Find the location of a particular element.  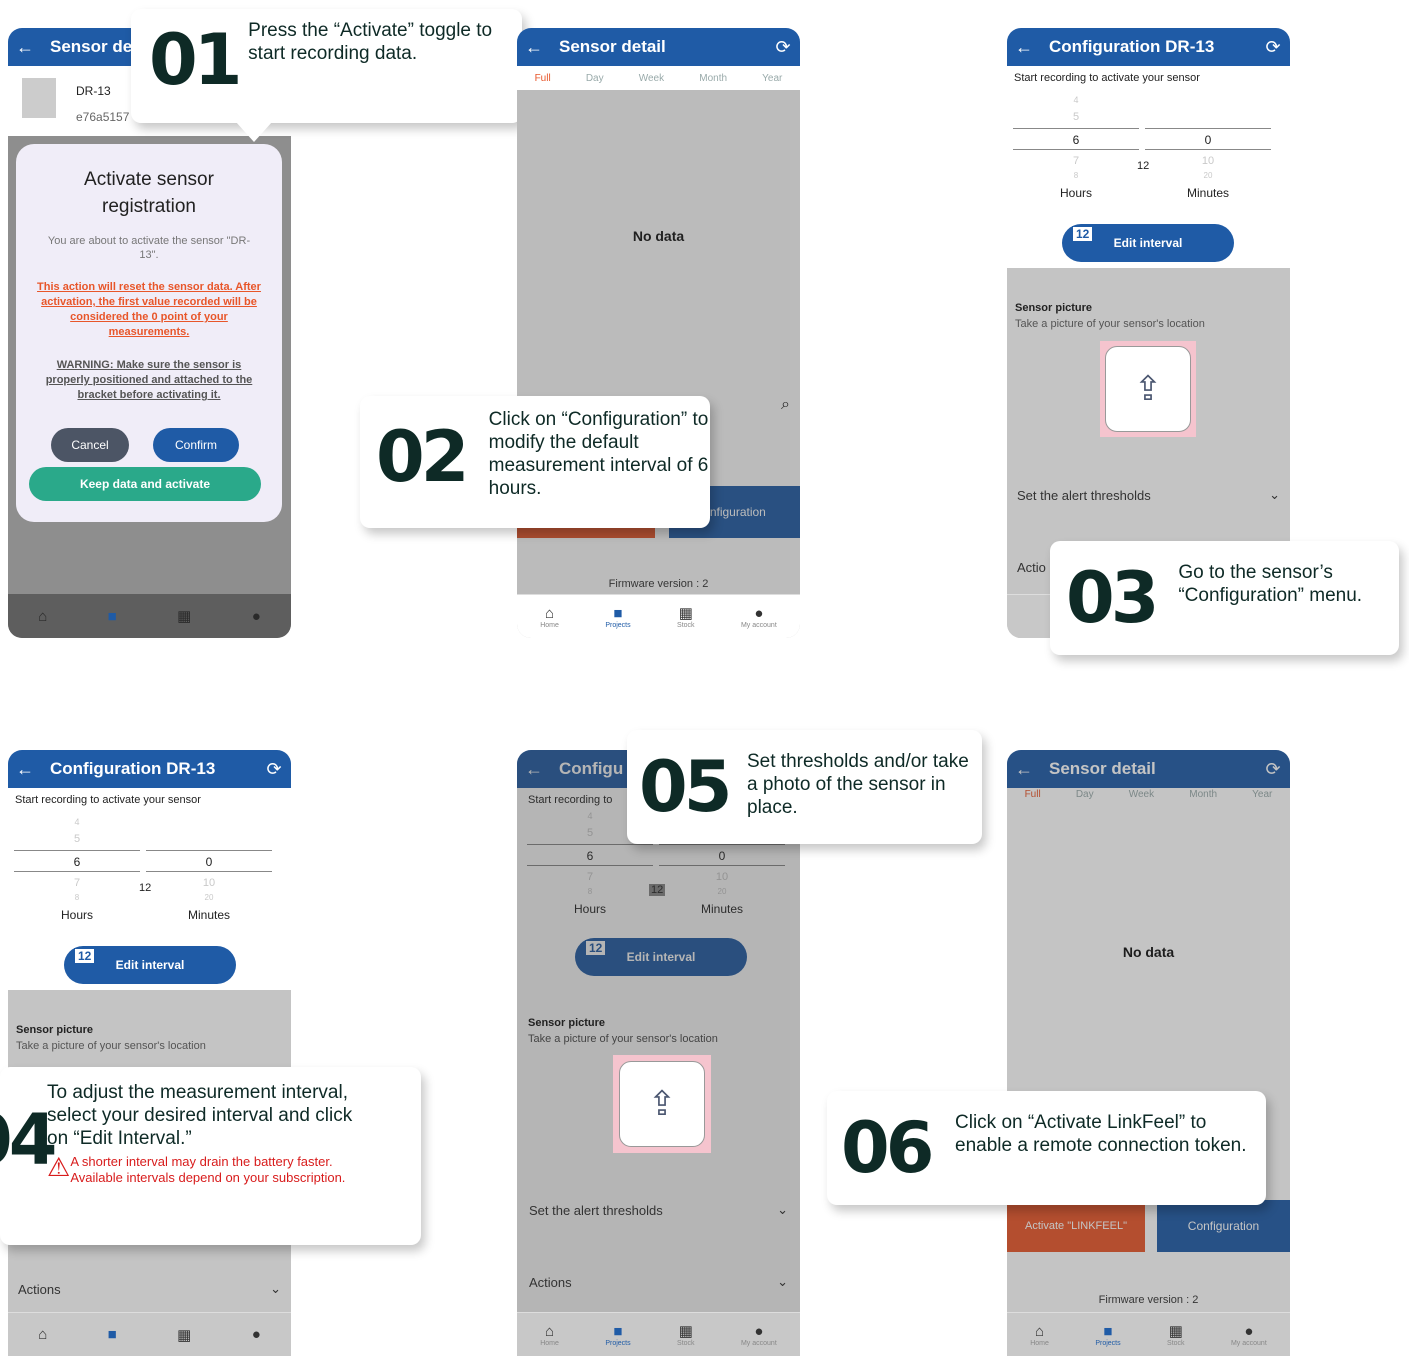

period-tabs: Full Day Week Month Year is located at coordinates (658, 78).